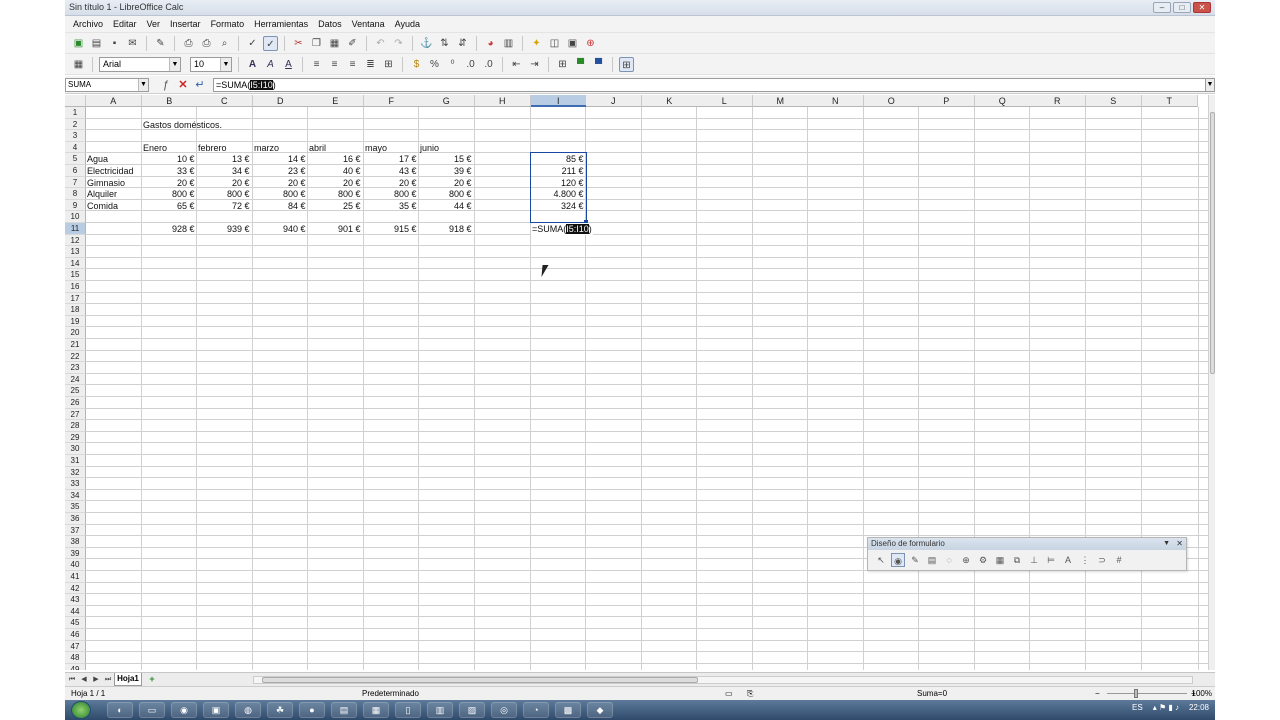 Image resolution: width=1280 pixels, height=720 pixels. What do you see at coordinates (334, 43) in the screenshot?
I see `paste-icon: ▦` at bounding box center [334, 43].